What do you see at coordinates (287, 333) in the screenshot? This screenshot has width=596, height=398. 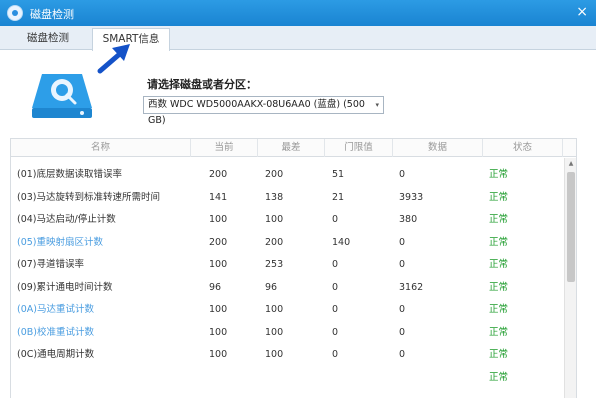 I see `table-row: (0B)校准重试计数 100 100 0 0 正常` at bounding box center [287, 333].